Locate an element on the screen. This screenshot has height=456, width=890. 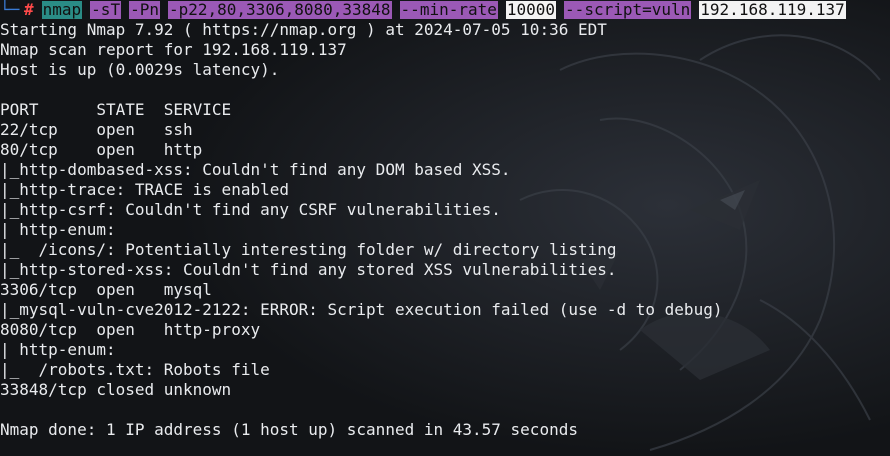
command-argument: 10000 is located at coordinates (531, 9).